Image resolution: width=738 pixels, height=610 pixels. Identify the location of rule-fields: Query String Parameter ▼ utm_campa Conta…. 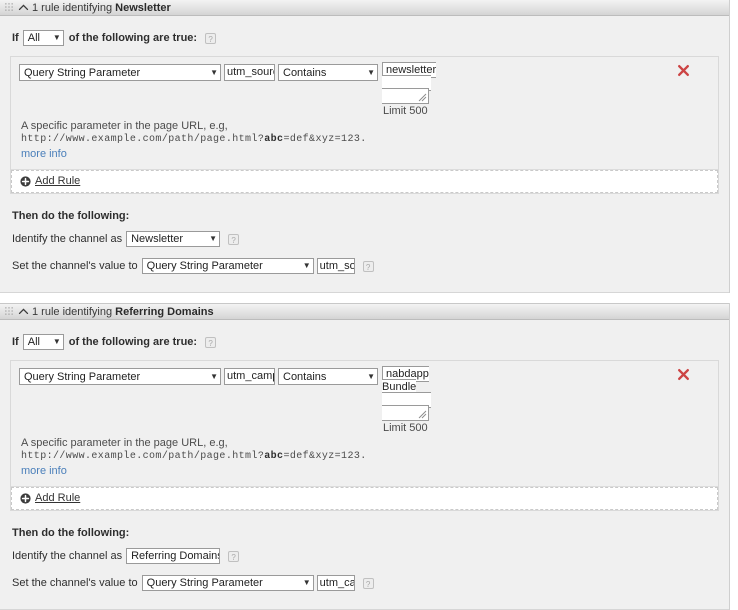
(364, 400).